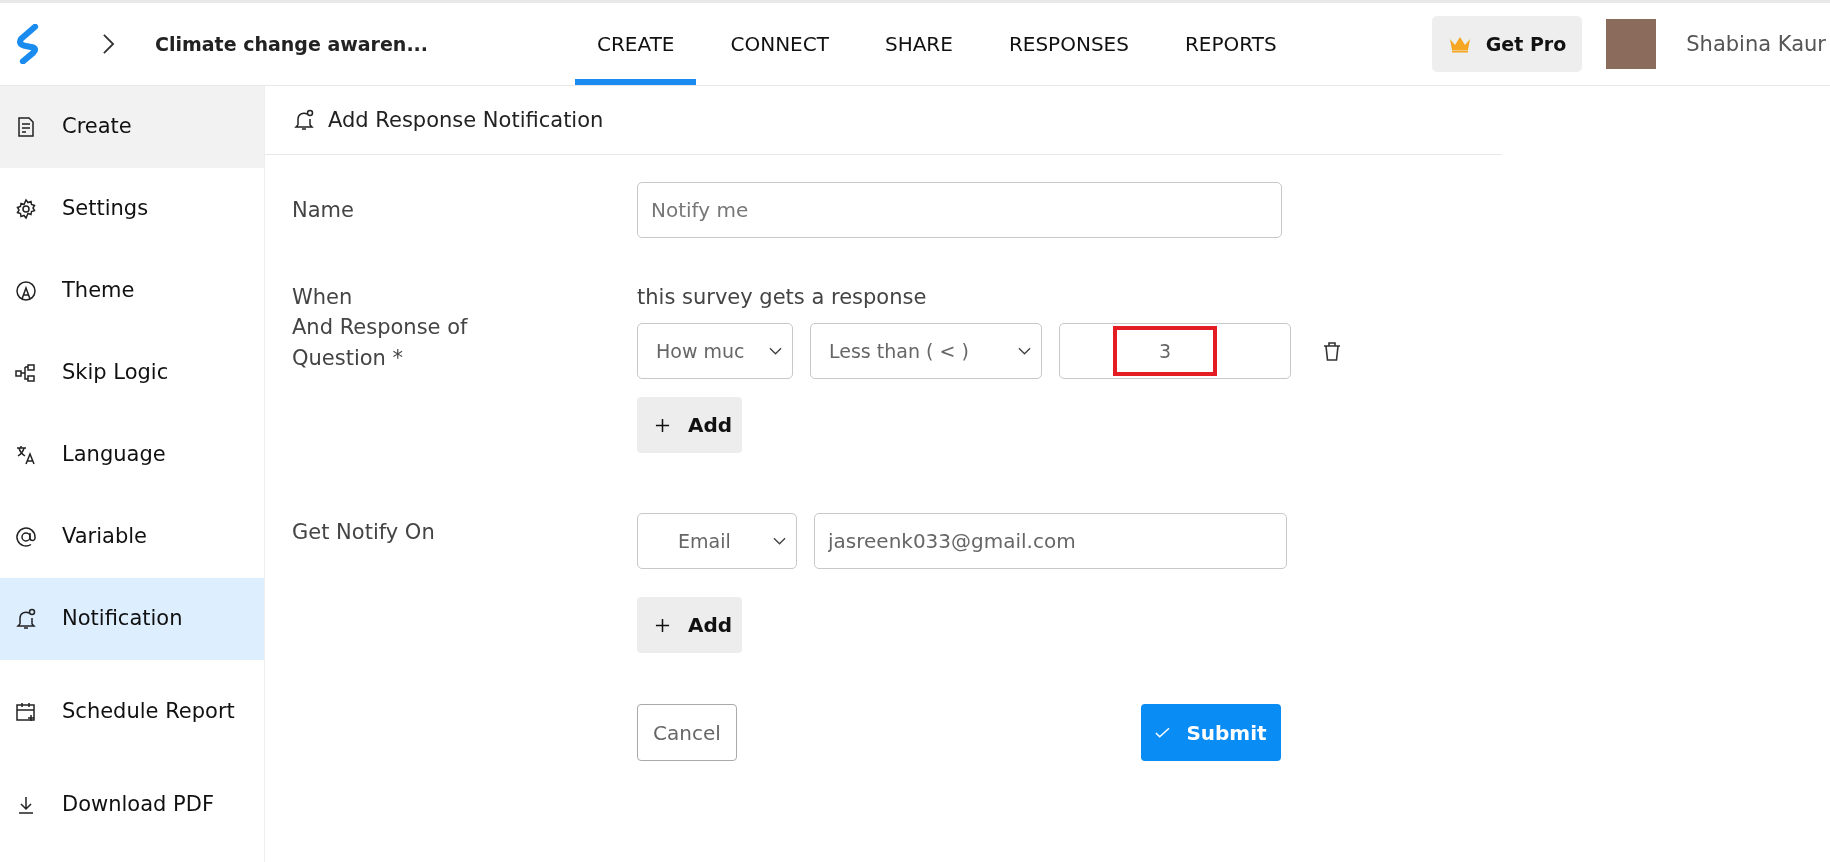 The height and width of the screenshot is (862, 1830). What do you see at coordinates (132, 712) in the screenshot?
I see `sidebar-item: Schedule Report` at bounding box center [132, 712].